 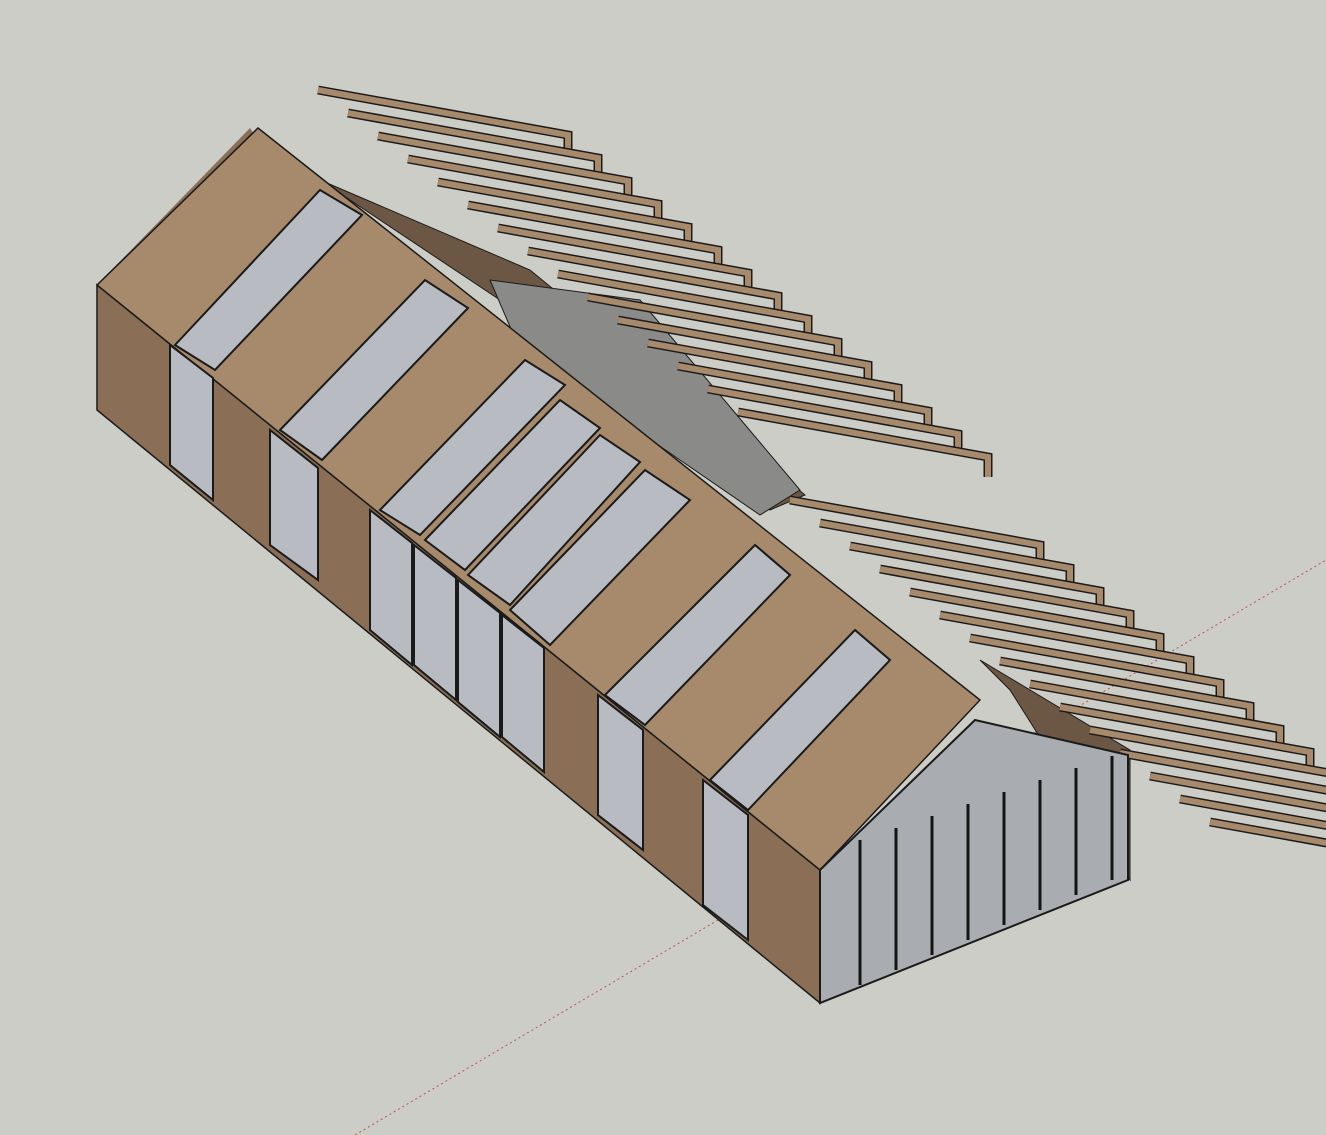 What do you see at coordinates (1267, 832) in the screenshot?
I see `rafter` at bounding box center [1267, 832].